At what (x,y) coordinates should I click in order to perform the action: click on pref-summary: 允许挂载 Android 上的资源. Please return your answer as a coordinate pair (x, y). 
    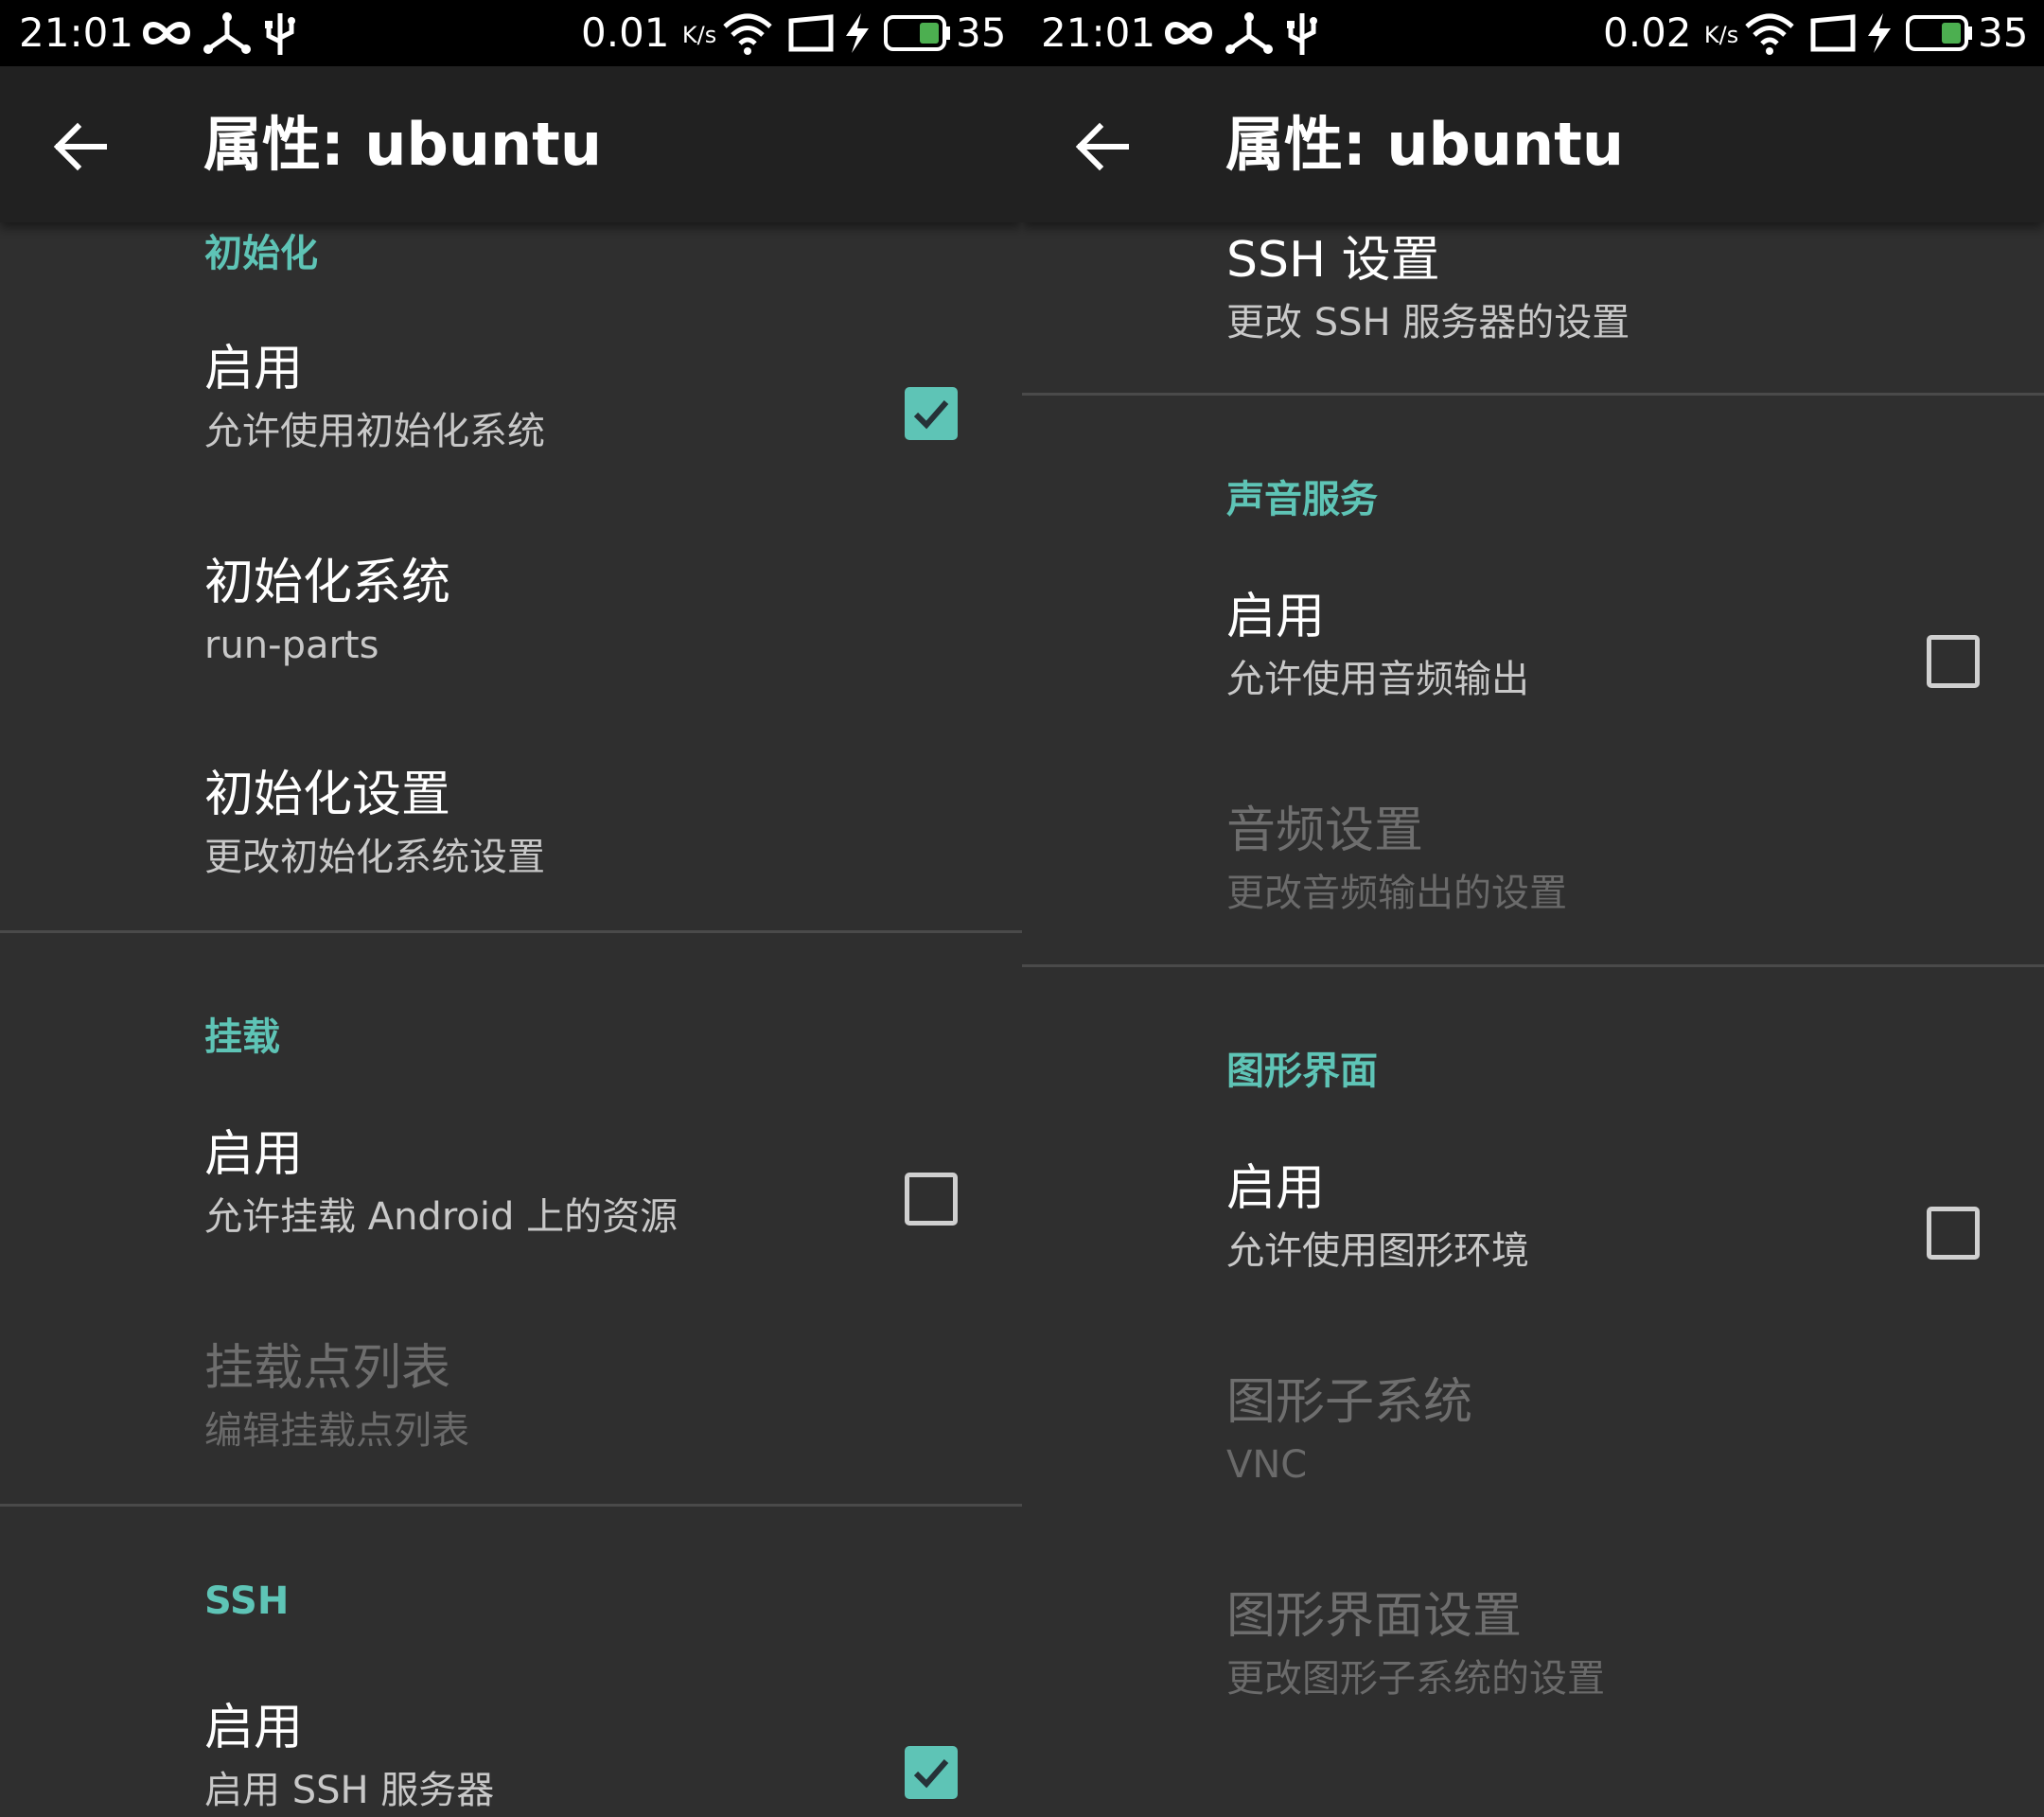
    Looking at the image, I should click on (441, 1217).